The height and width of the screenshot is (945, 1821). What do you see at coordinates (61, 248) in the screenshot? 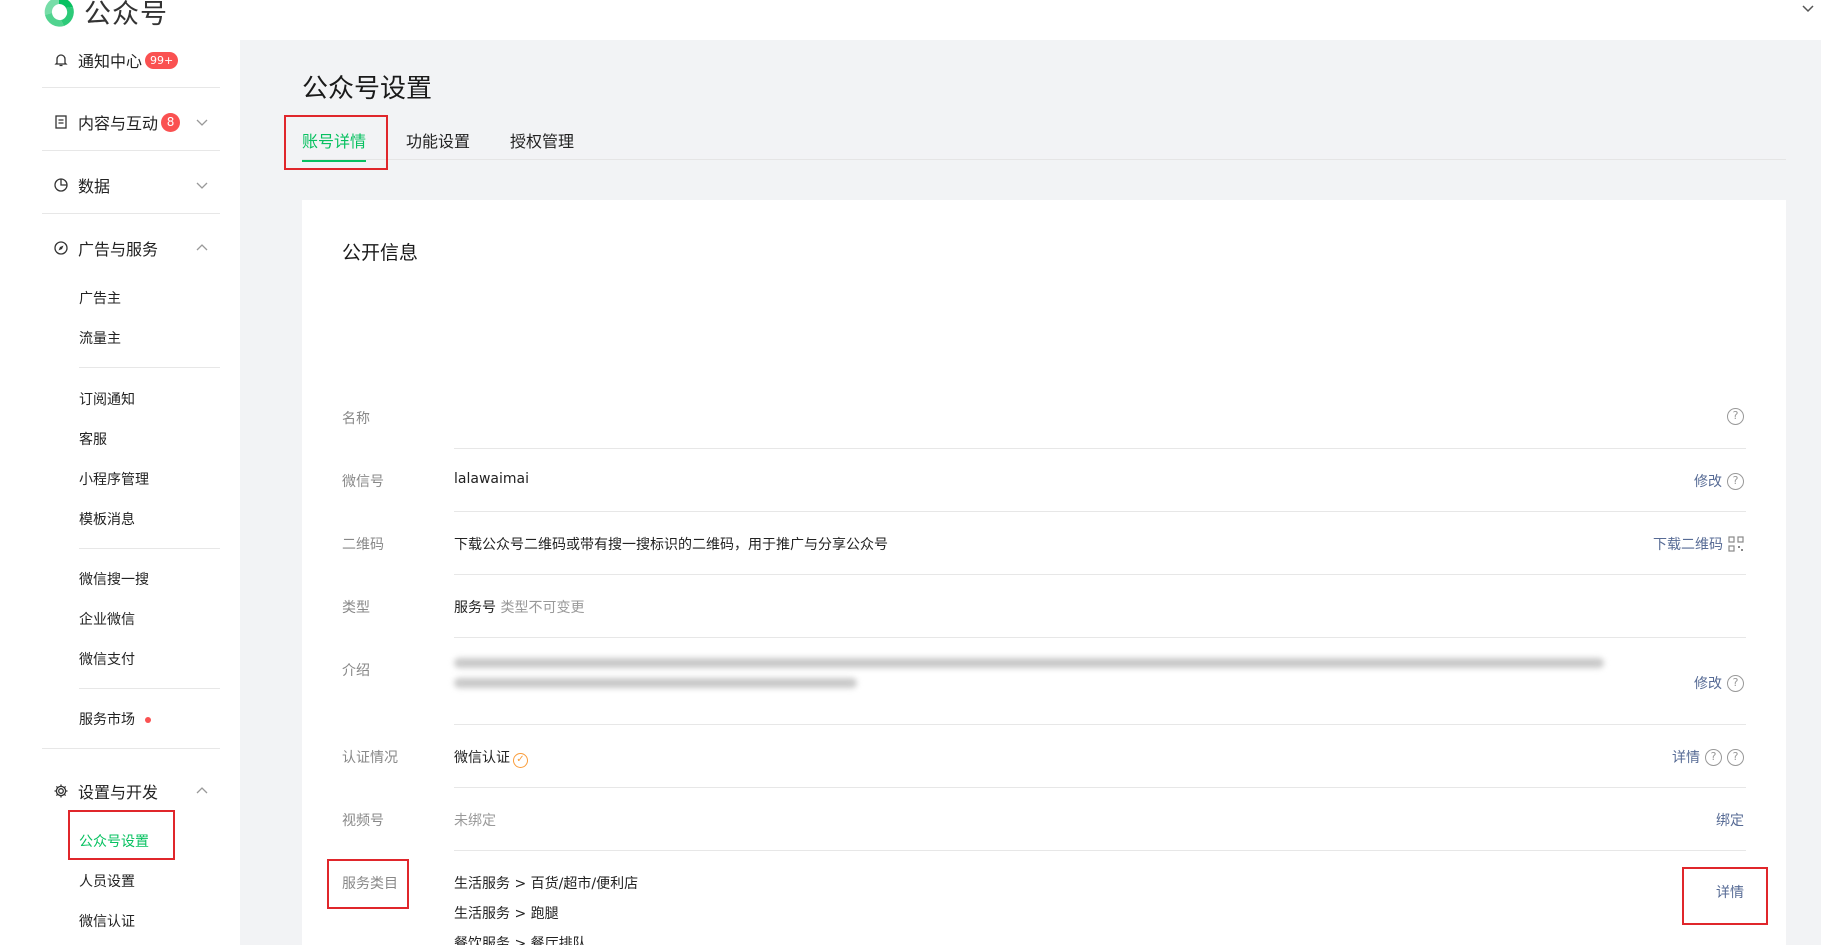
I see `compass-icon` at bounding box center [61, 248].